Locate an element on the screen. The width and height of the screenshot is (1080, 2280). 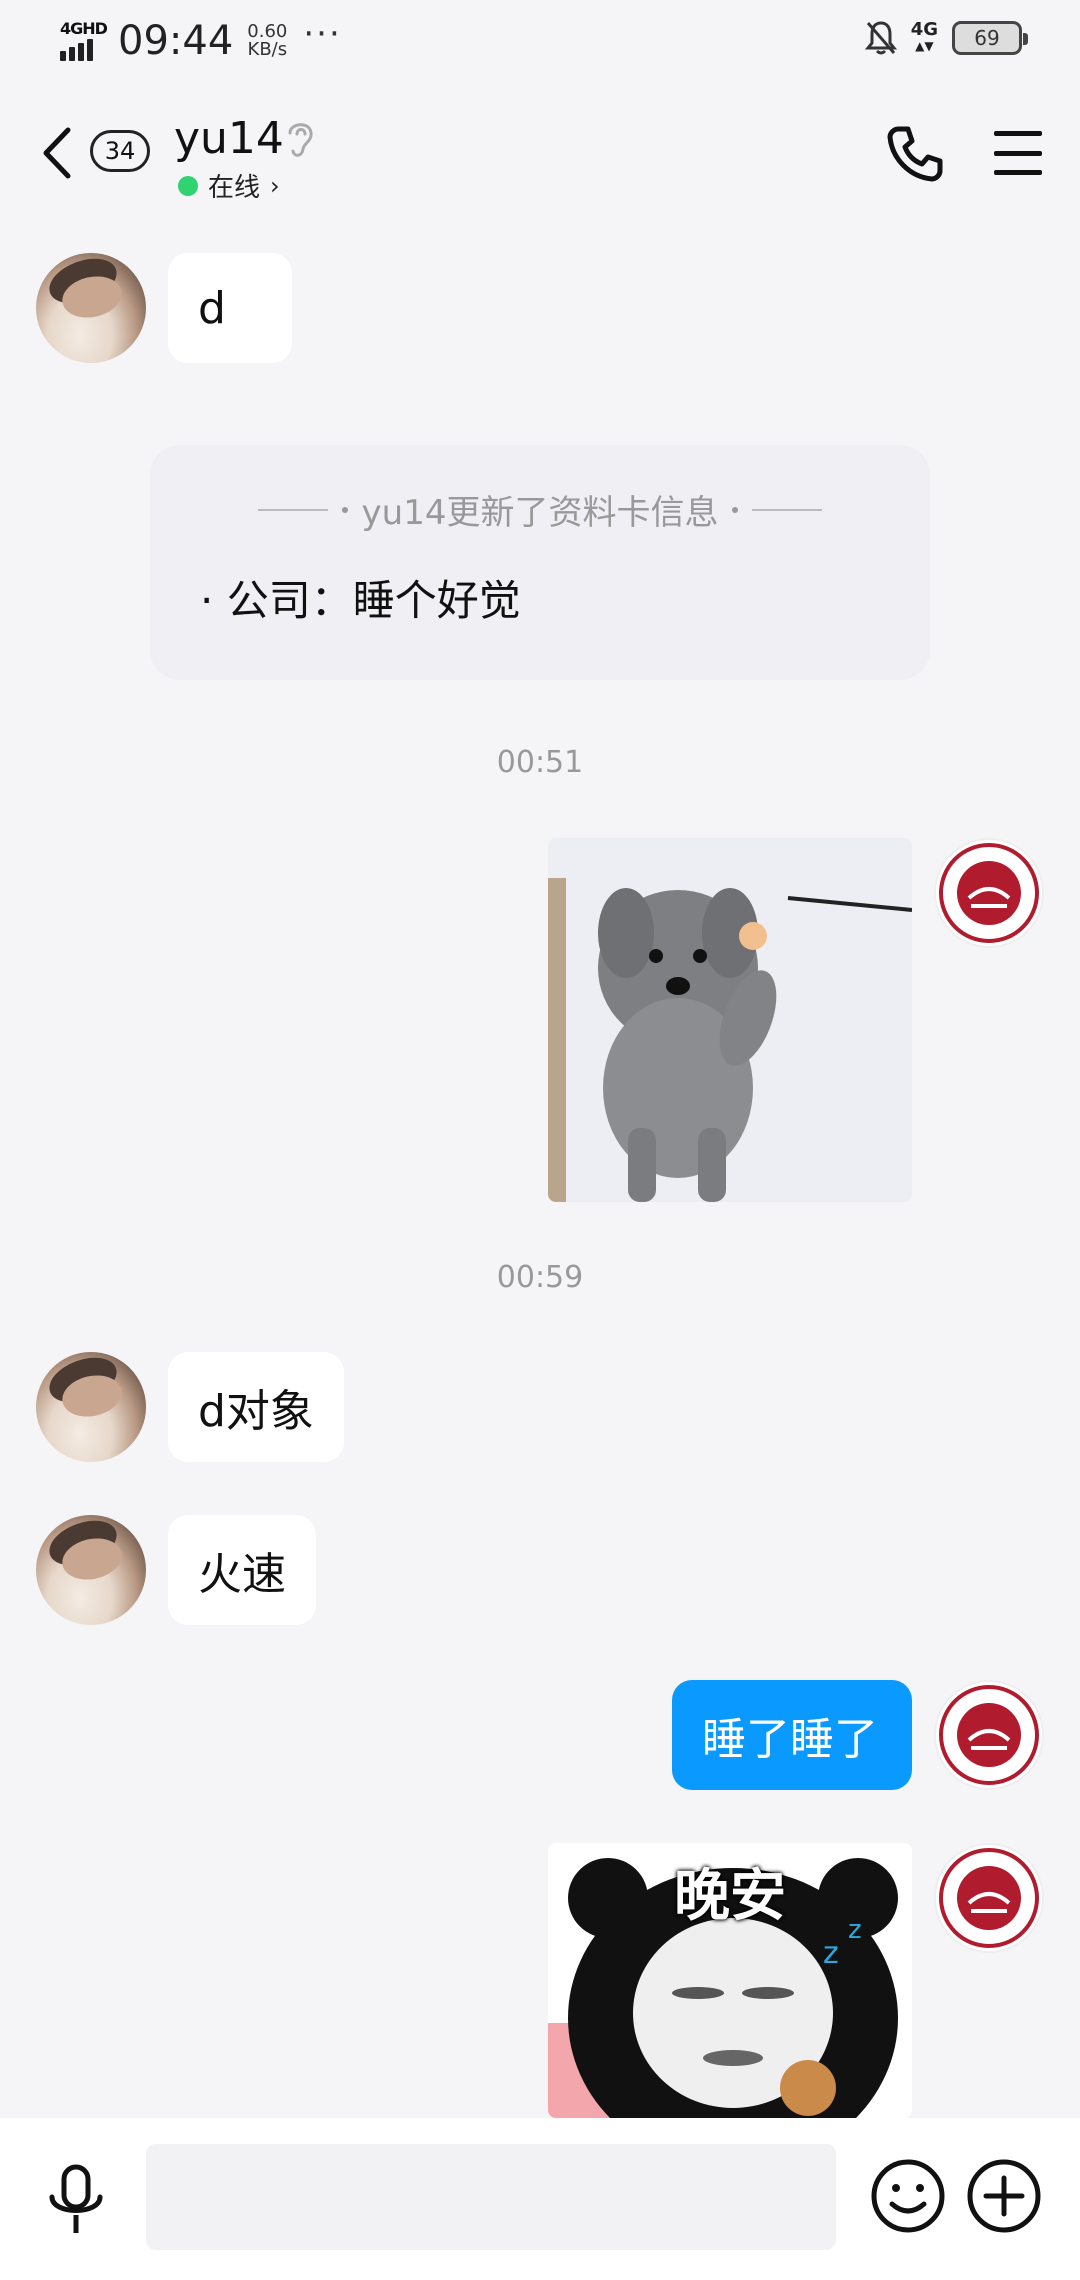
back-button is located at coordinates (58, 153).